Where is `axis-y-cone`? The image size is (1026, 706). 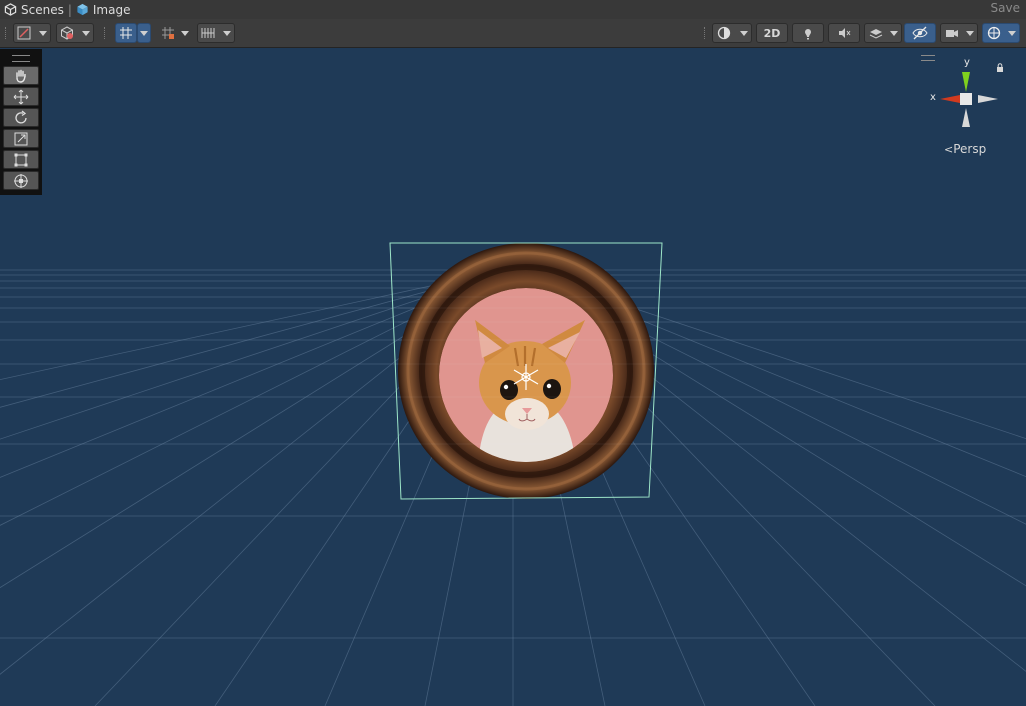
axis-y-cone is located at coordinates (966, 82).